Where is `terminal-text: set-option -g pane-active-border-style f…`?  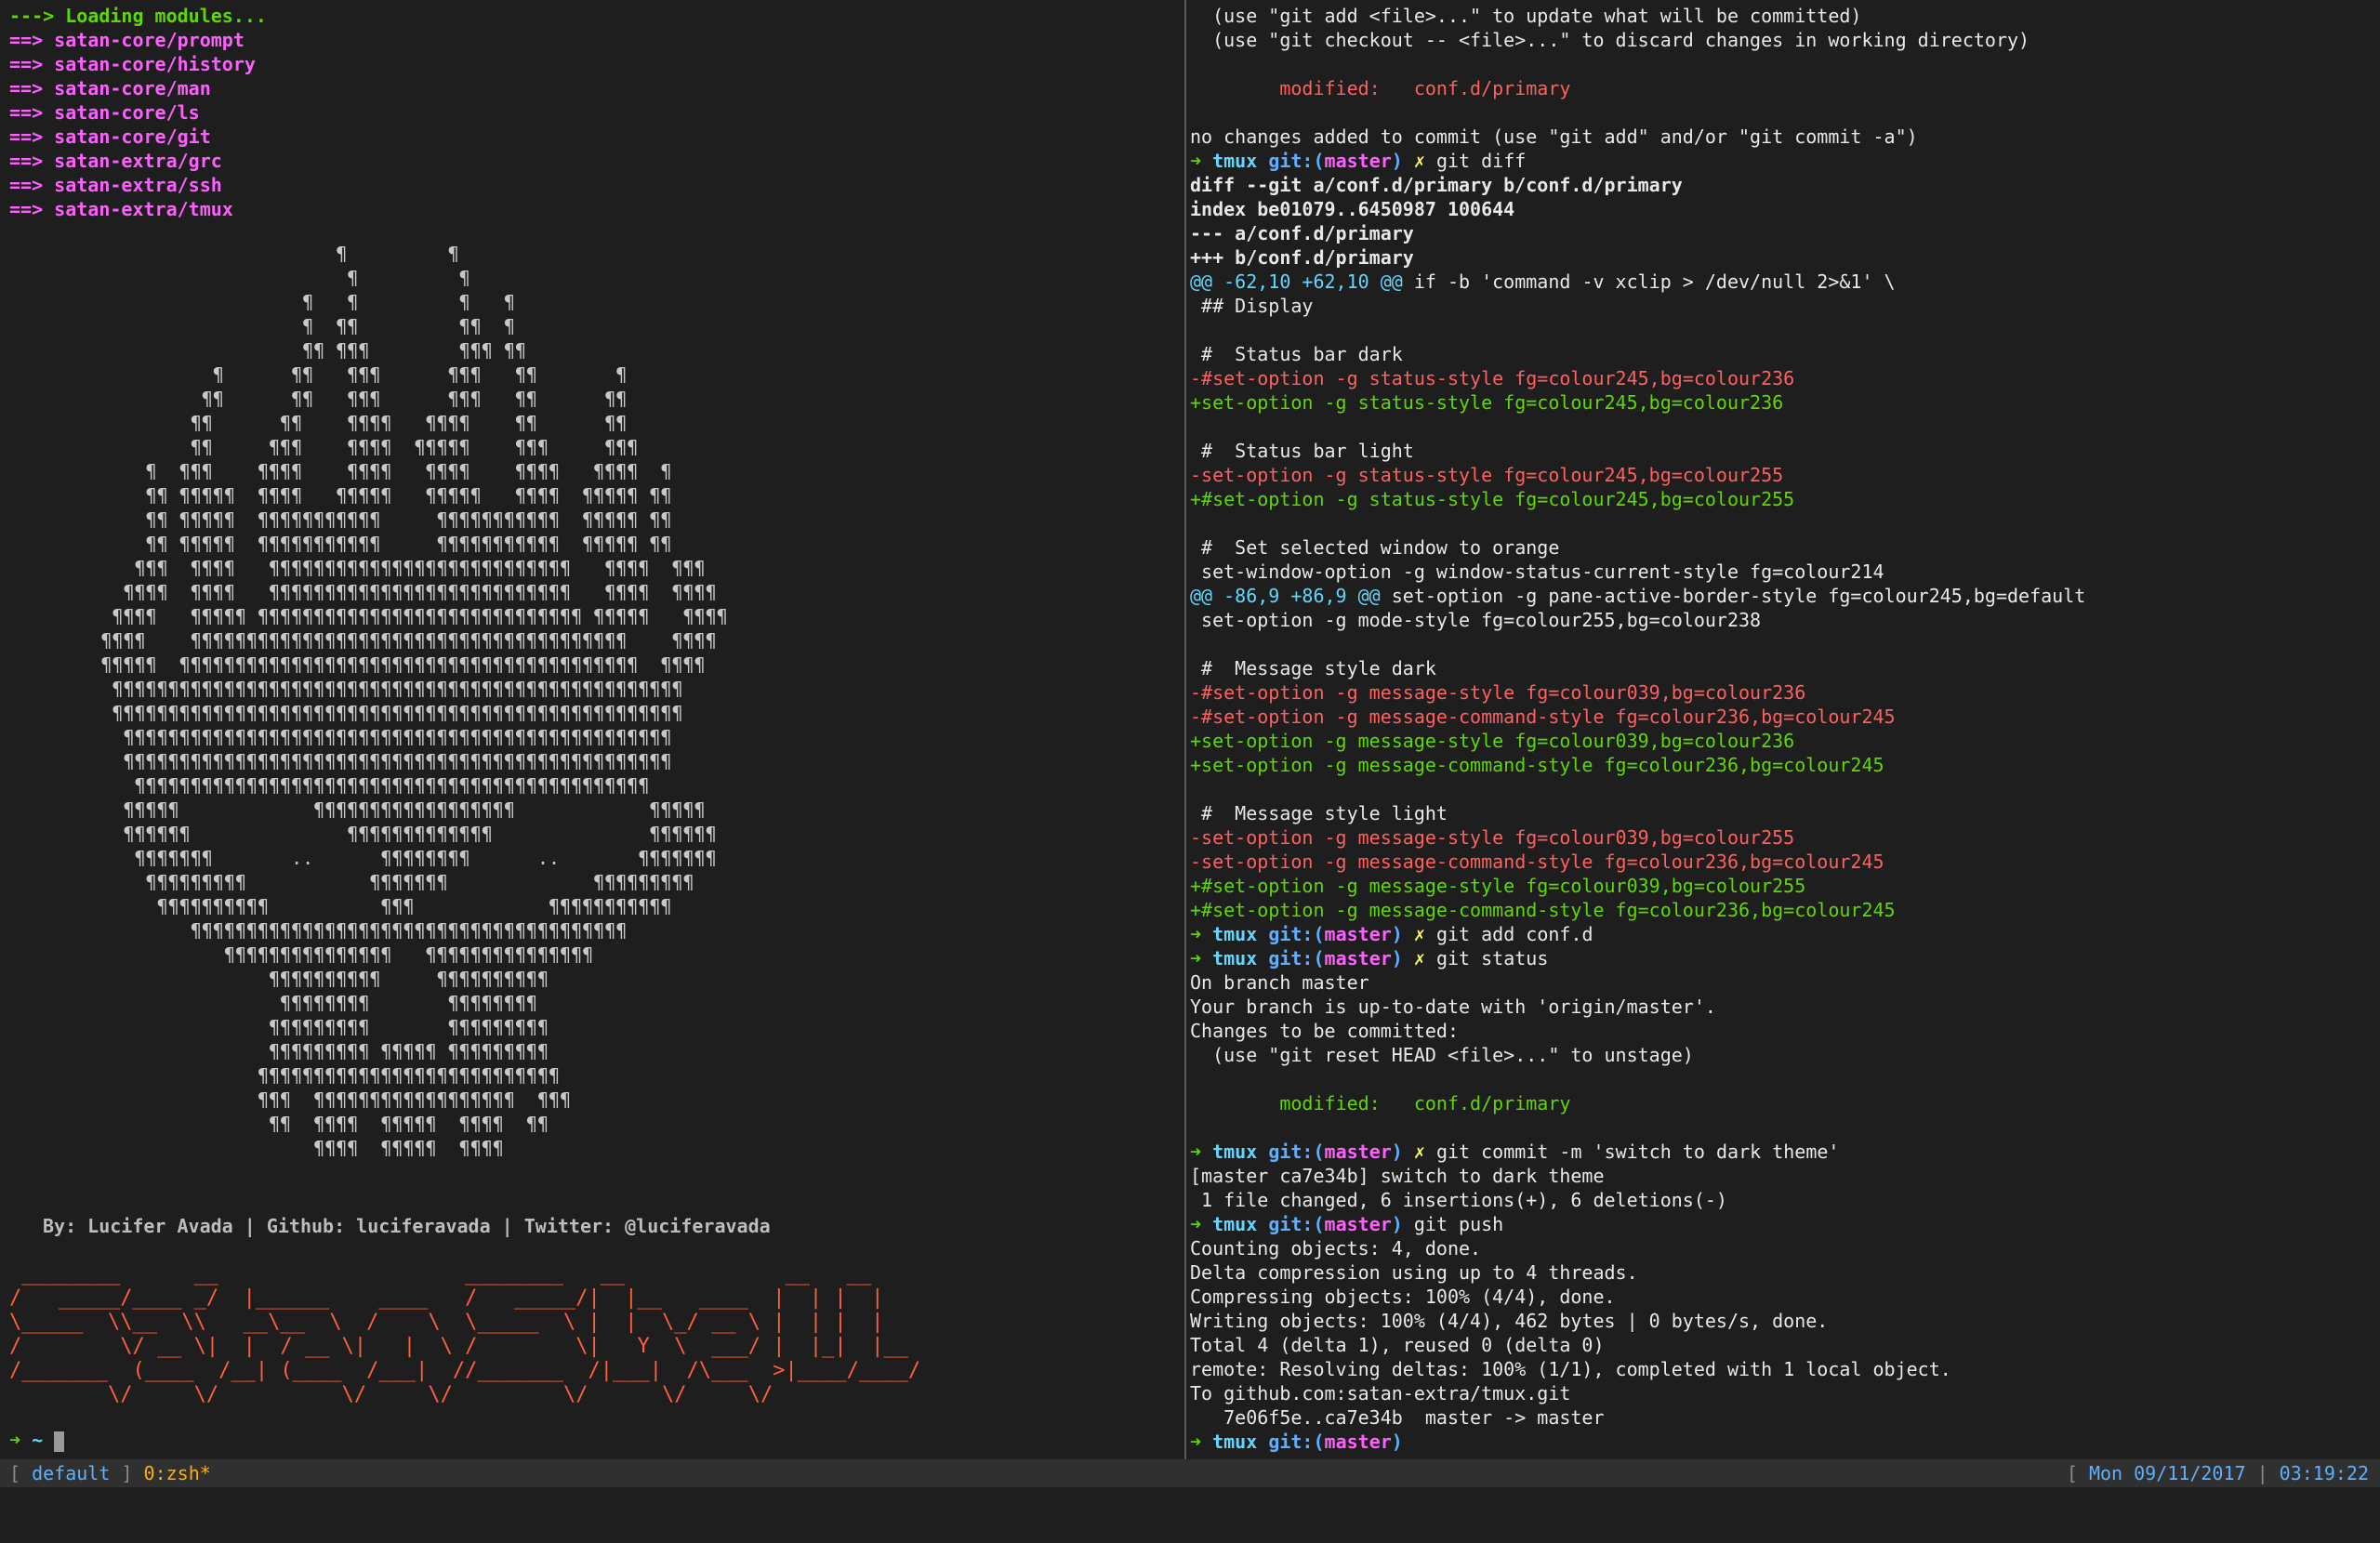 terminal-text: set-option -g pane-active-border-style f… is located at coordinates (1733, 596).